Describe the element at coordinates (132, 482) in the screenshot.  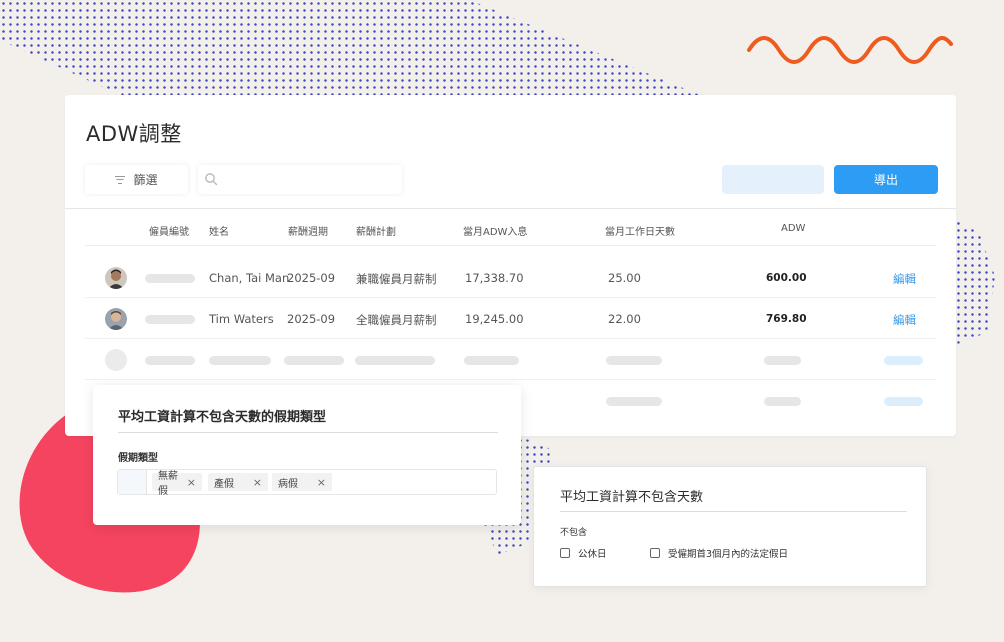
I see `select-prefix` at that location.